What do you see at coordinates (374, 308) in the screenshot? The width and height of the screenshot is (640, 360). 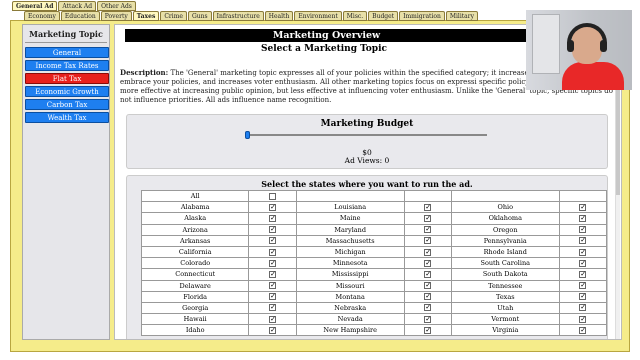 I see `table-row: Georgia Nebraska Utah` at bounding box center [374, 308].